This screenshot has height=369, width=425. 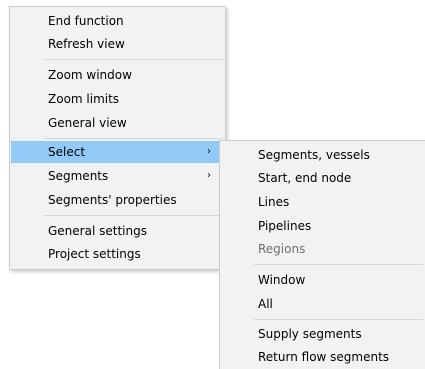 I want to click on menu-item-end-function: End function, so click(x=117, y=21).